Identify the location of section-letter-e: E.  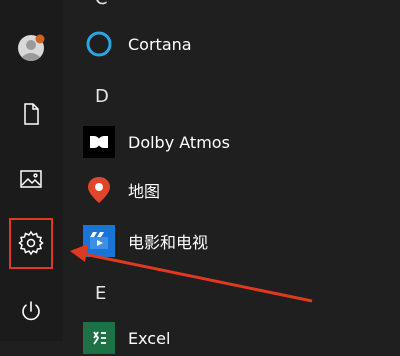
(101, 293).